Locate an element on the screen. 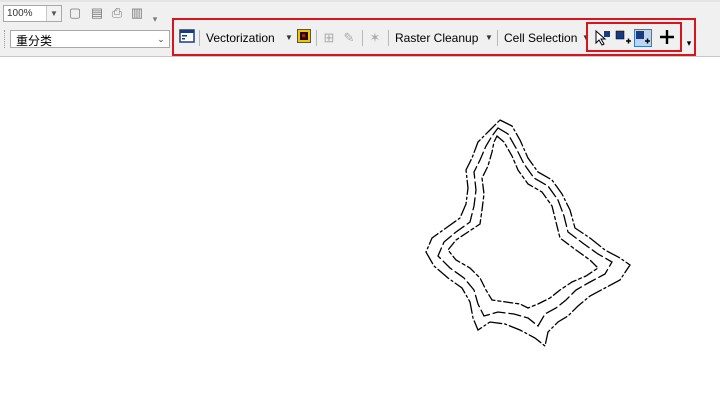 The width and height of the screenshot is (720, 407). pencil-icon: ✎ is located at coordinates (349, 38).